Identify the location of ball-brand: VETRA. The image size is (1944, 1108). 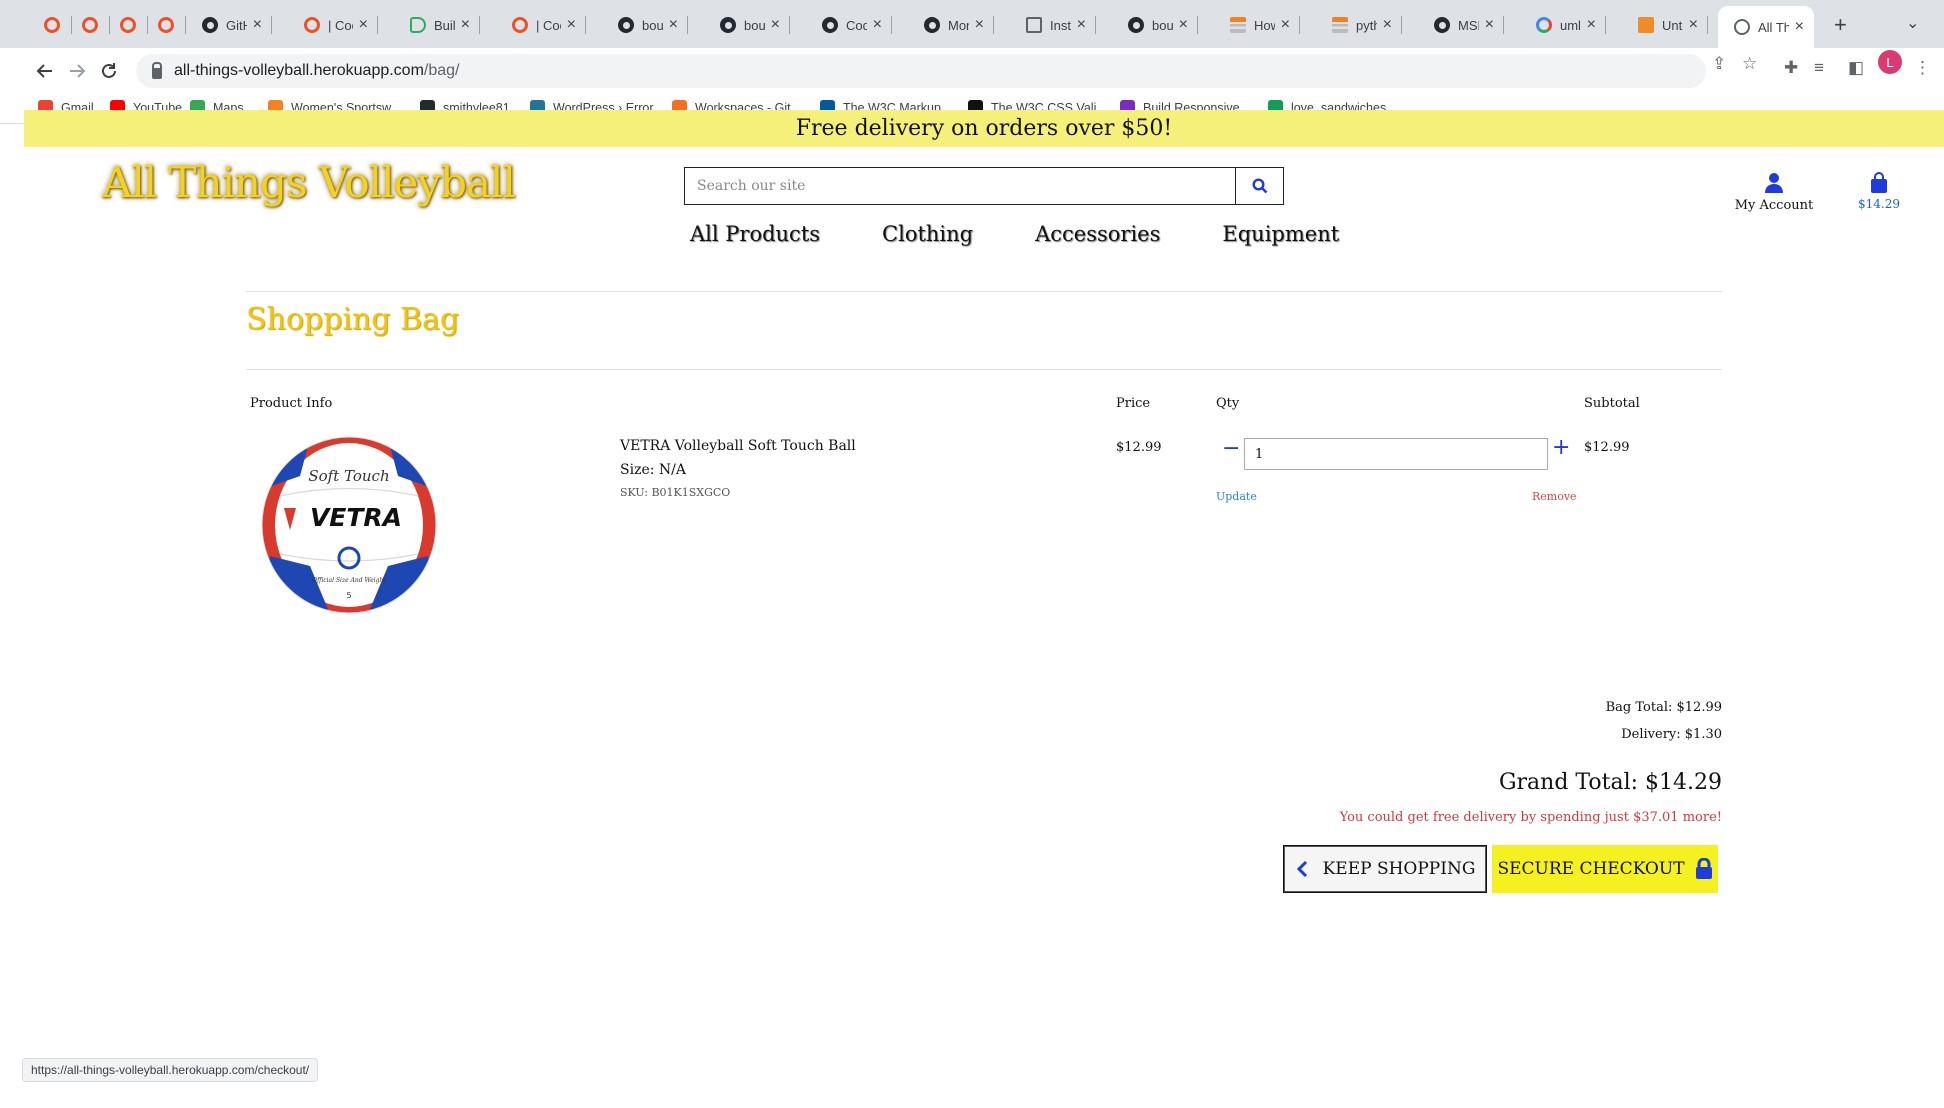
(356, 517).